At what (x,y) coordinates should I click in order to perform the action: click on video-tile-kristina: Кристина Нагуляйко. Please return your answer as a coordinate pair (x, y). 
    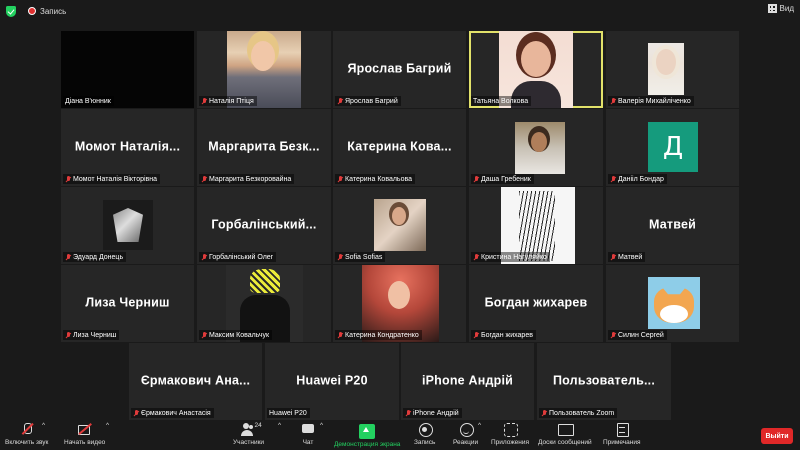
    Looking at the image, I should click on (536, 225).